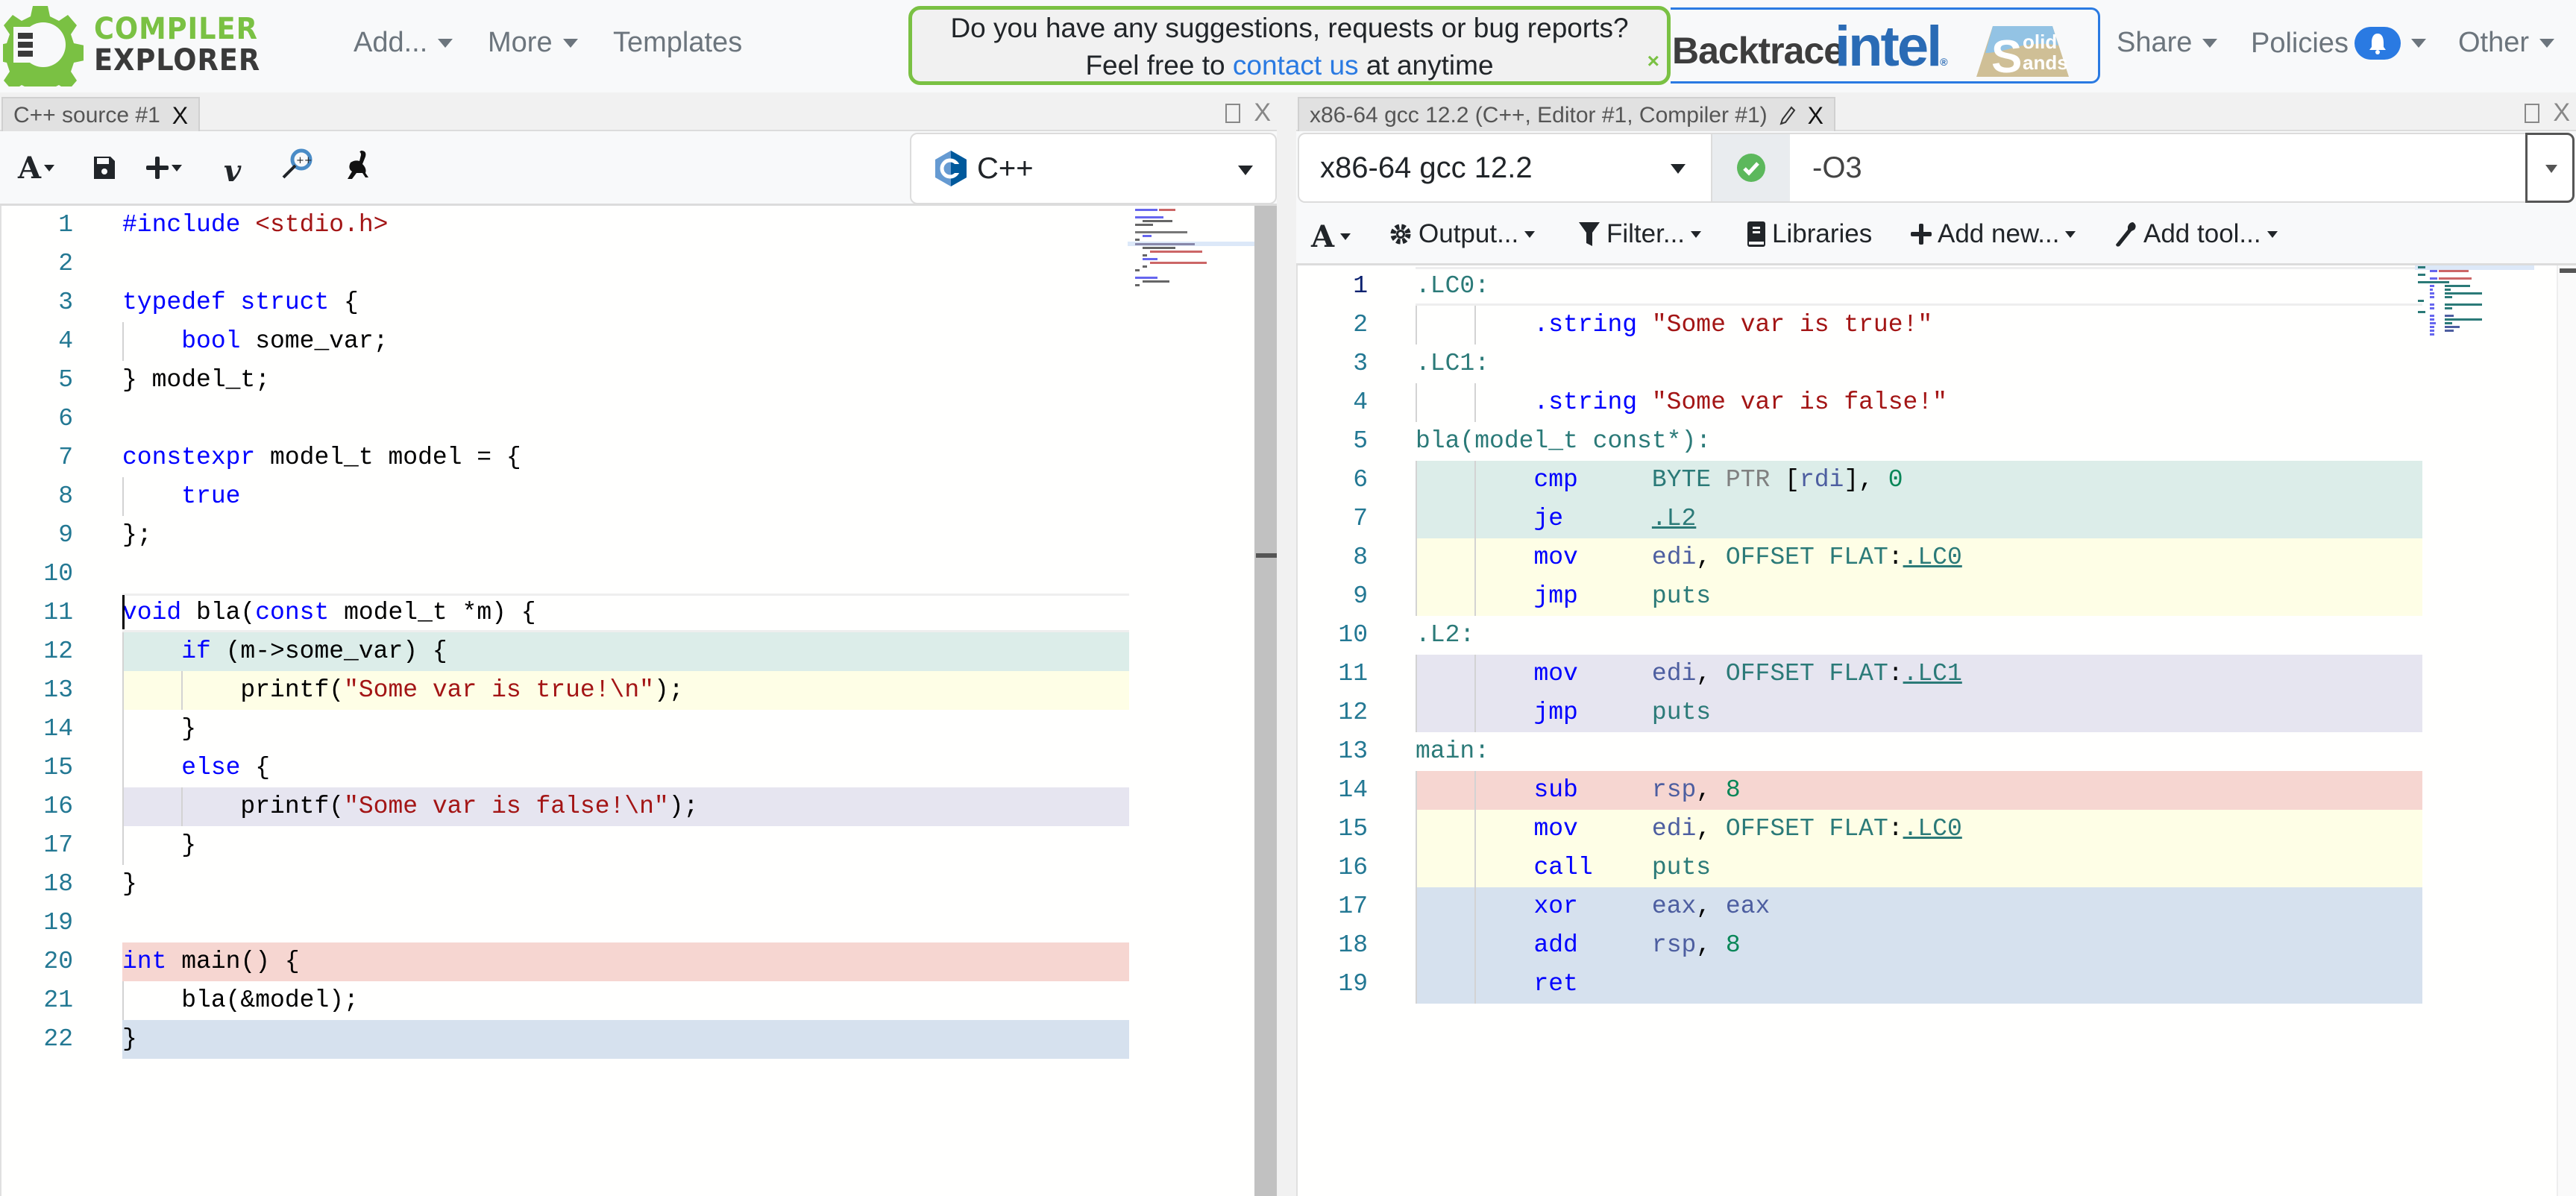 Image resolution: width=2576 pixels, height=1196 pixels. Describe the element at coordinates (1937, 441) in the screenshot. I see `code-line: 5 bla(model_t const*):` at that location.